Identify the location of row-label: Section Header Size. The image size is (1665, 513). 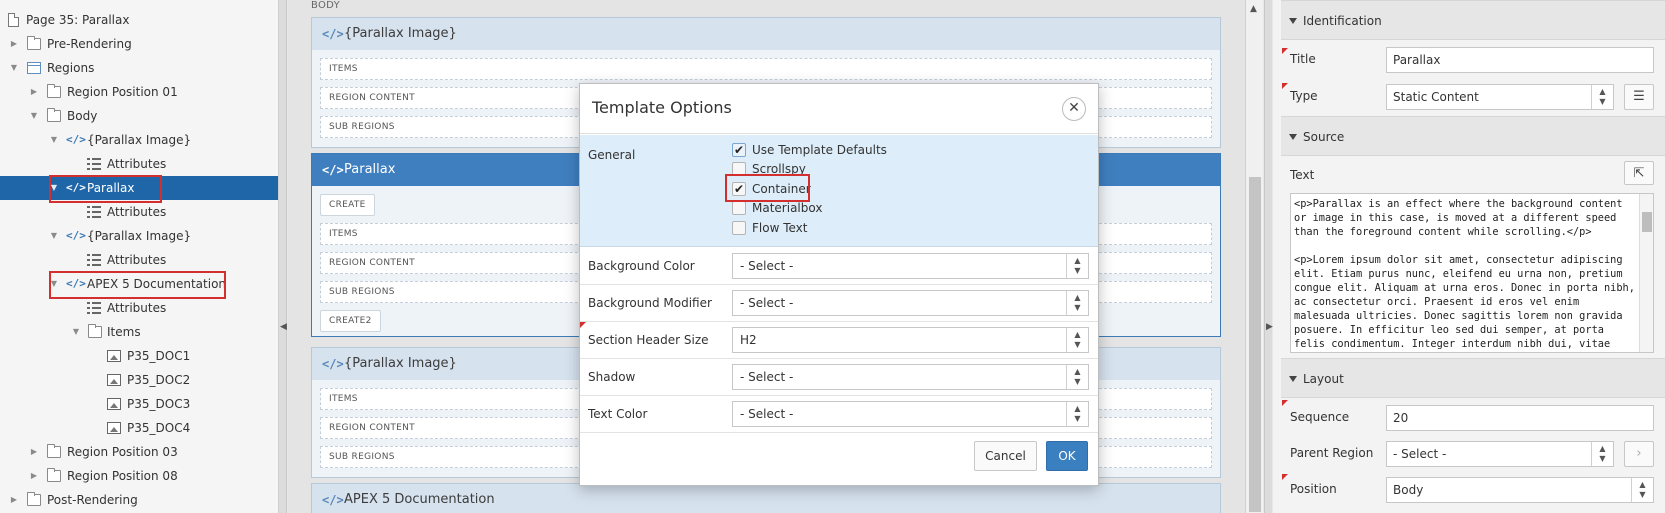
(648, 340).